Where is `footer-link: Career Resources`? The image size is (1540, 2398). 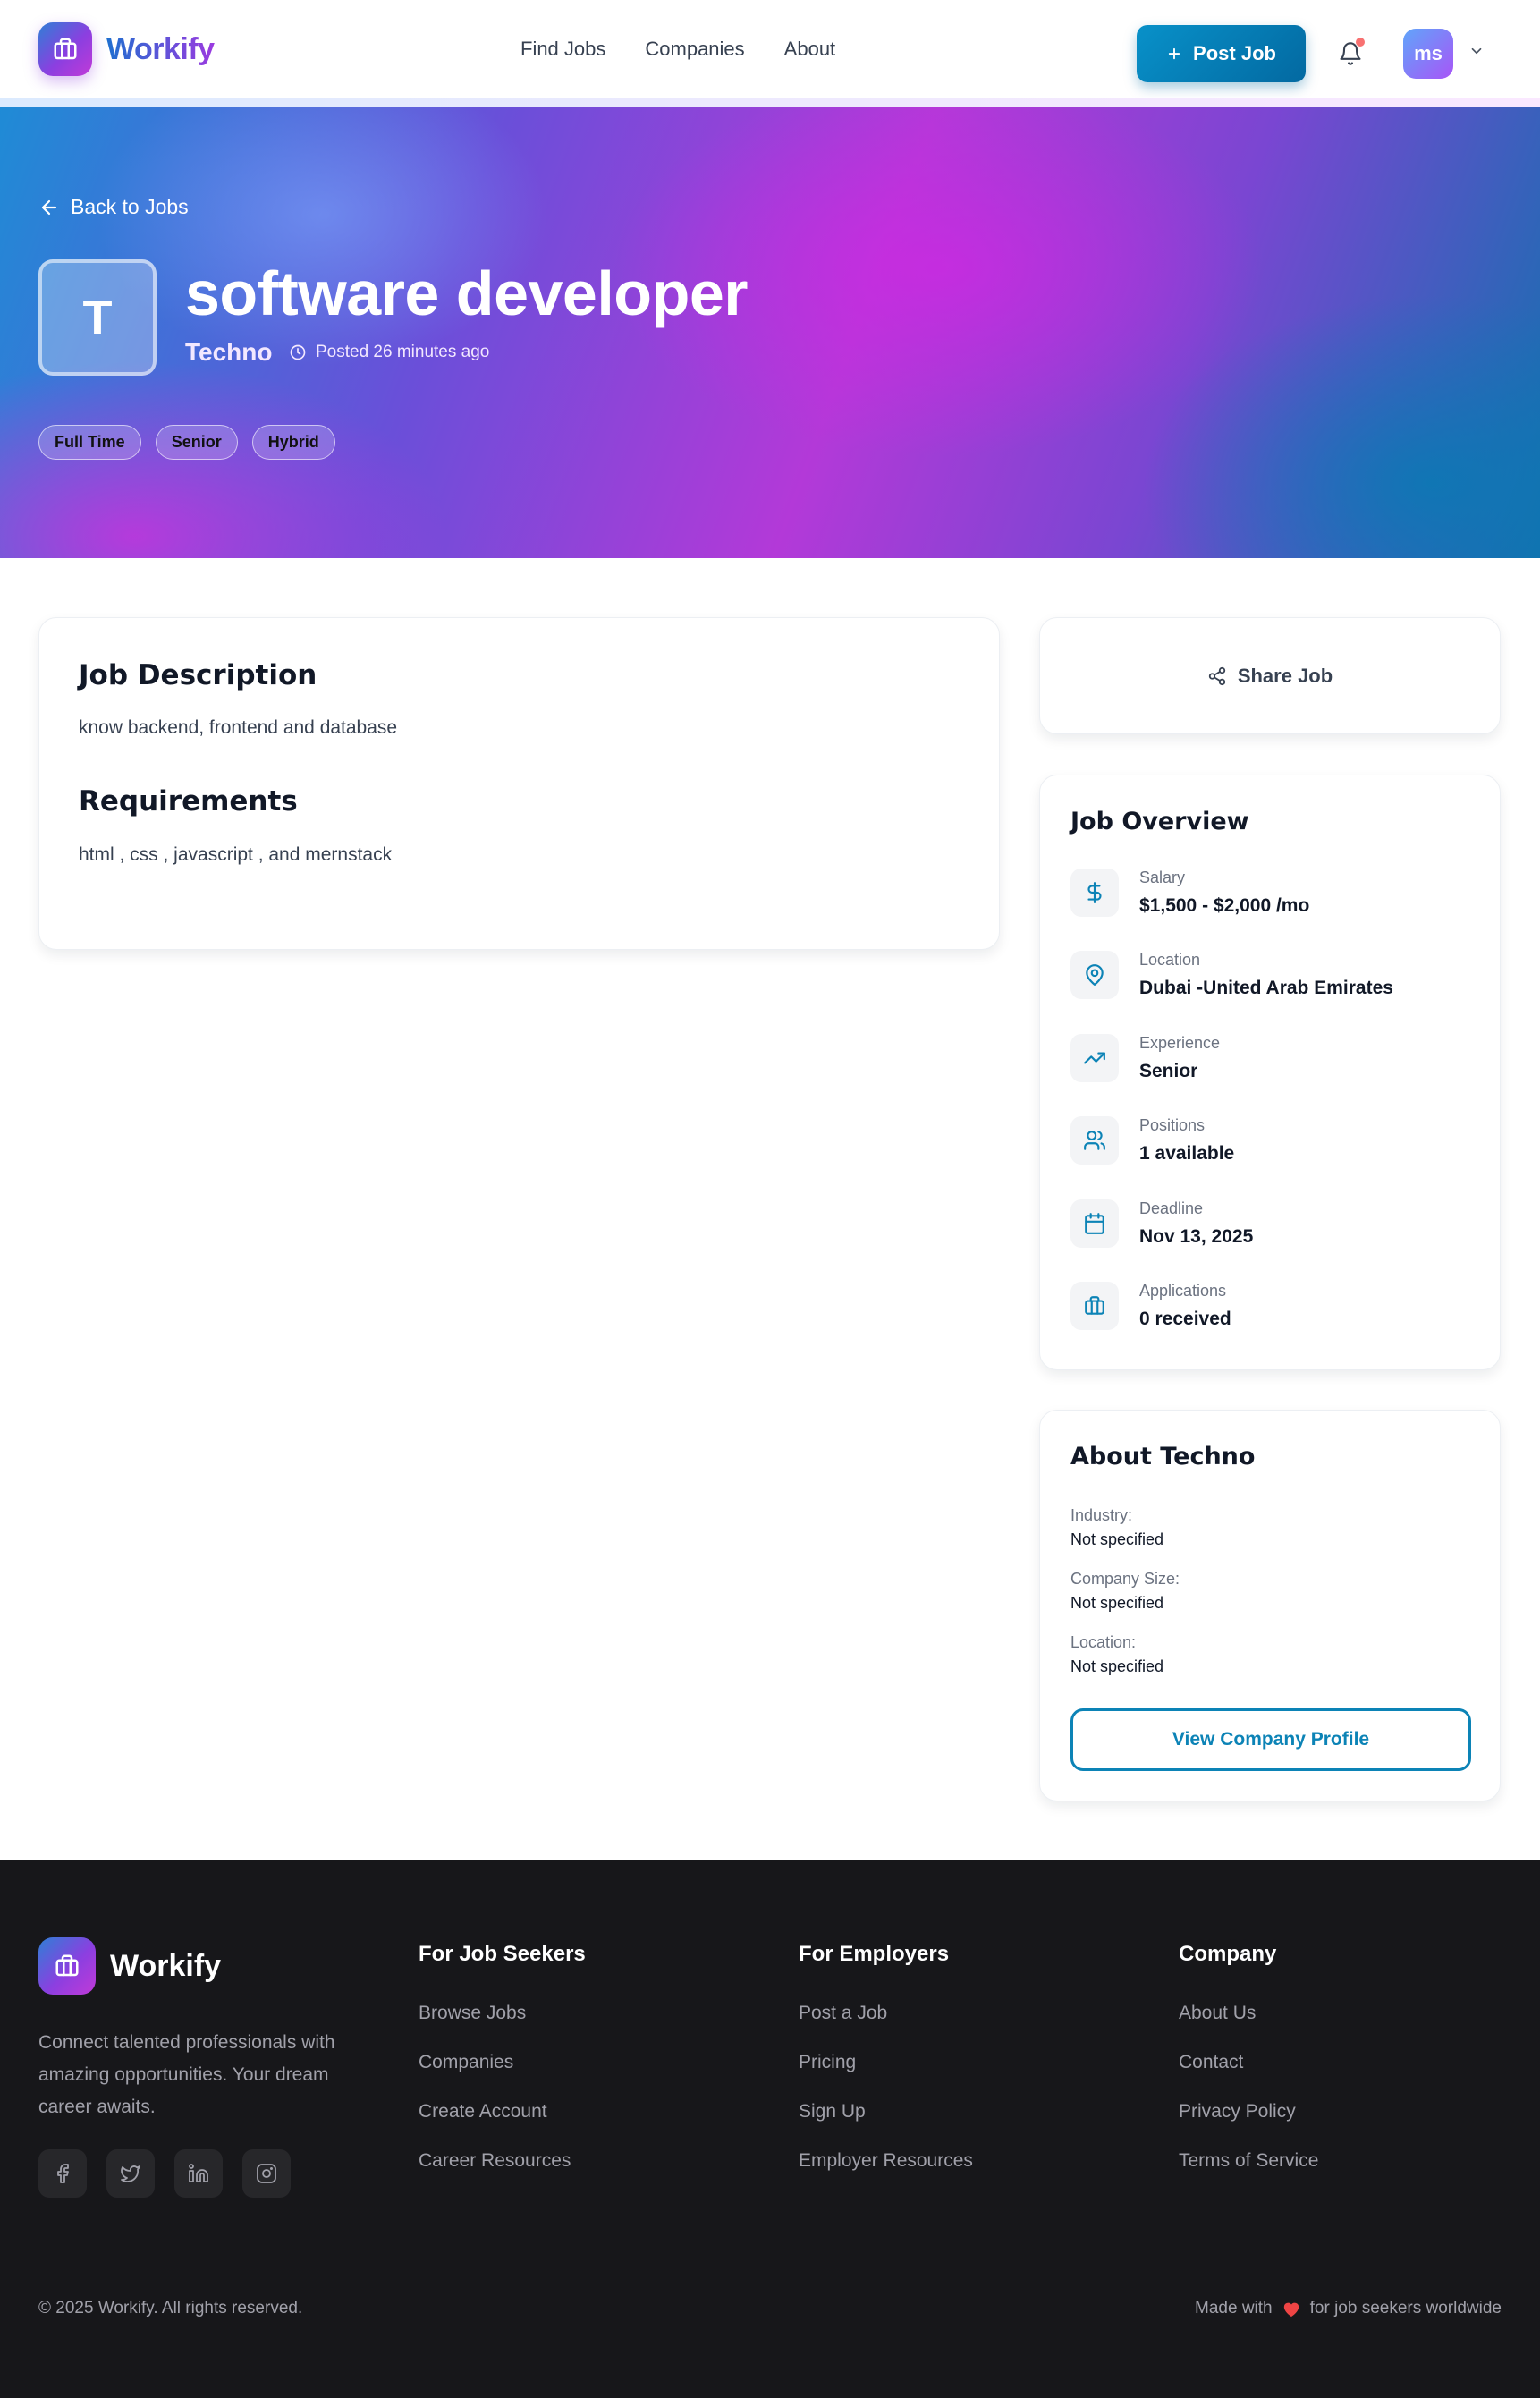
footer-link: Career Resources is located at coordinates (502, 2174).